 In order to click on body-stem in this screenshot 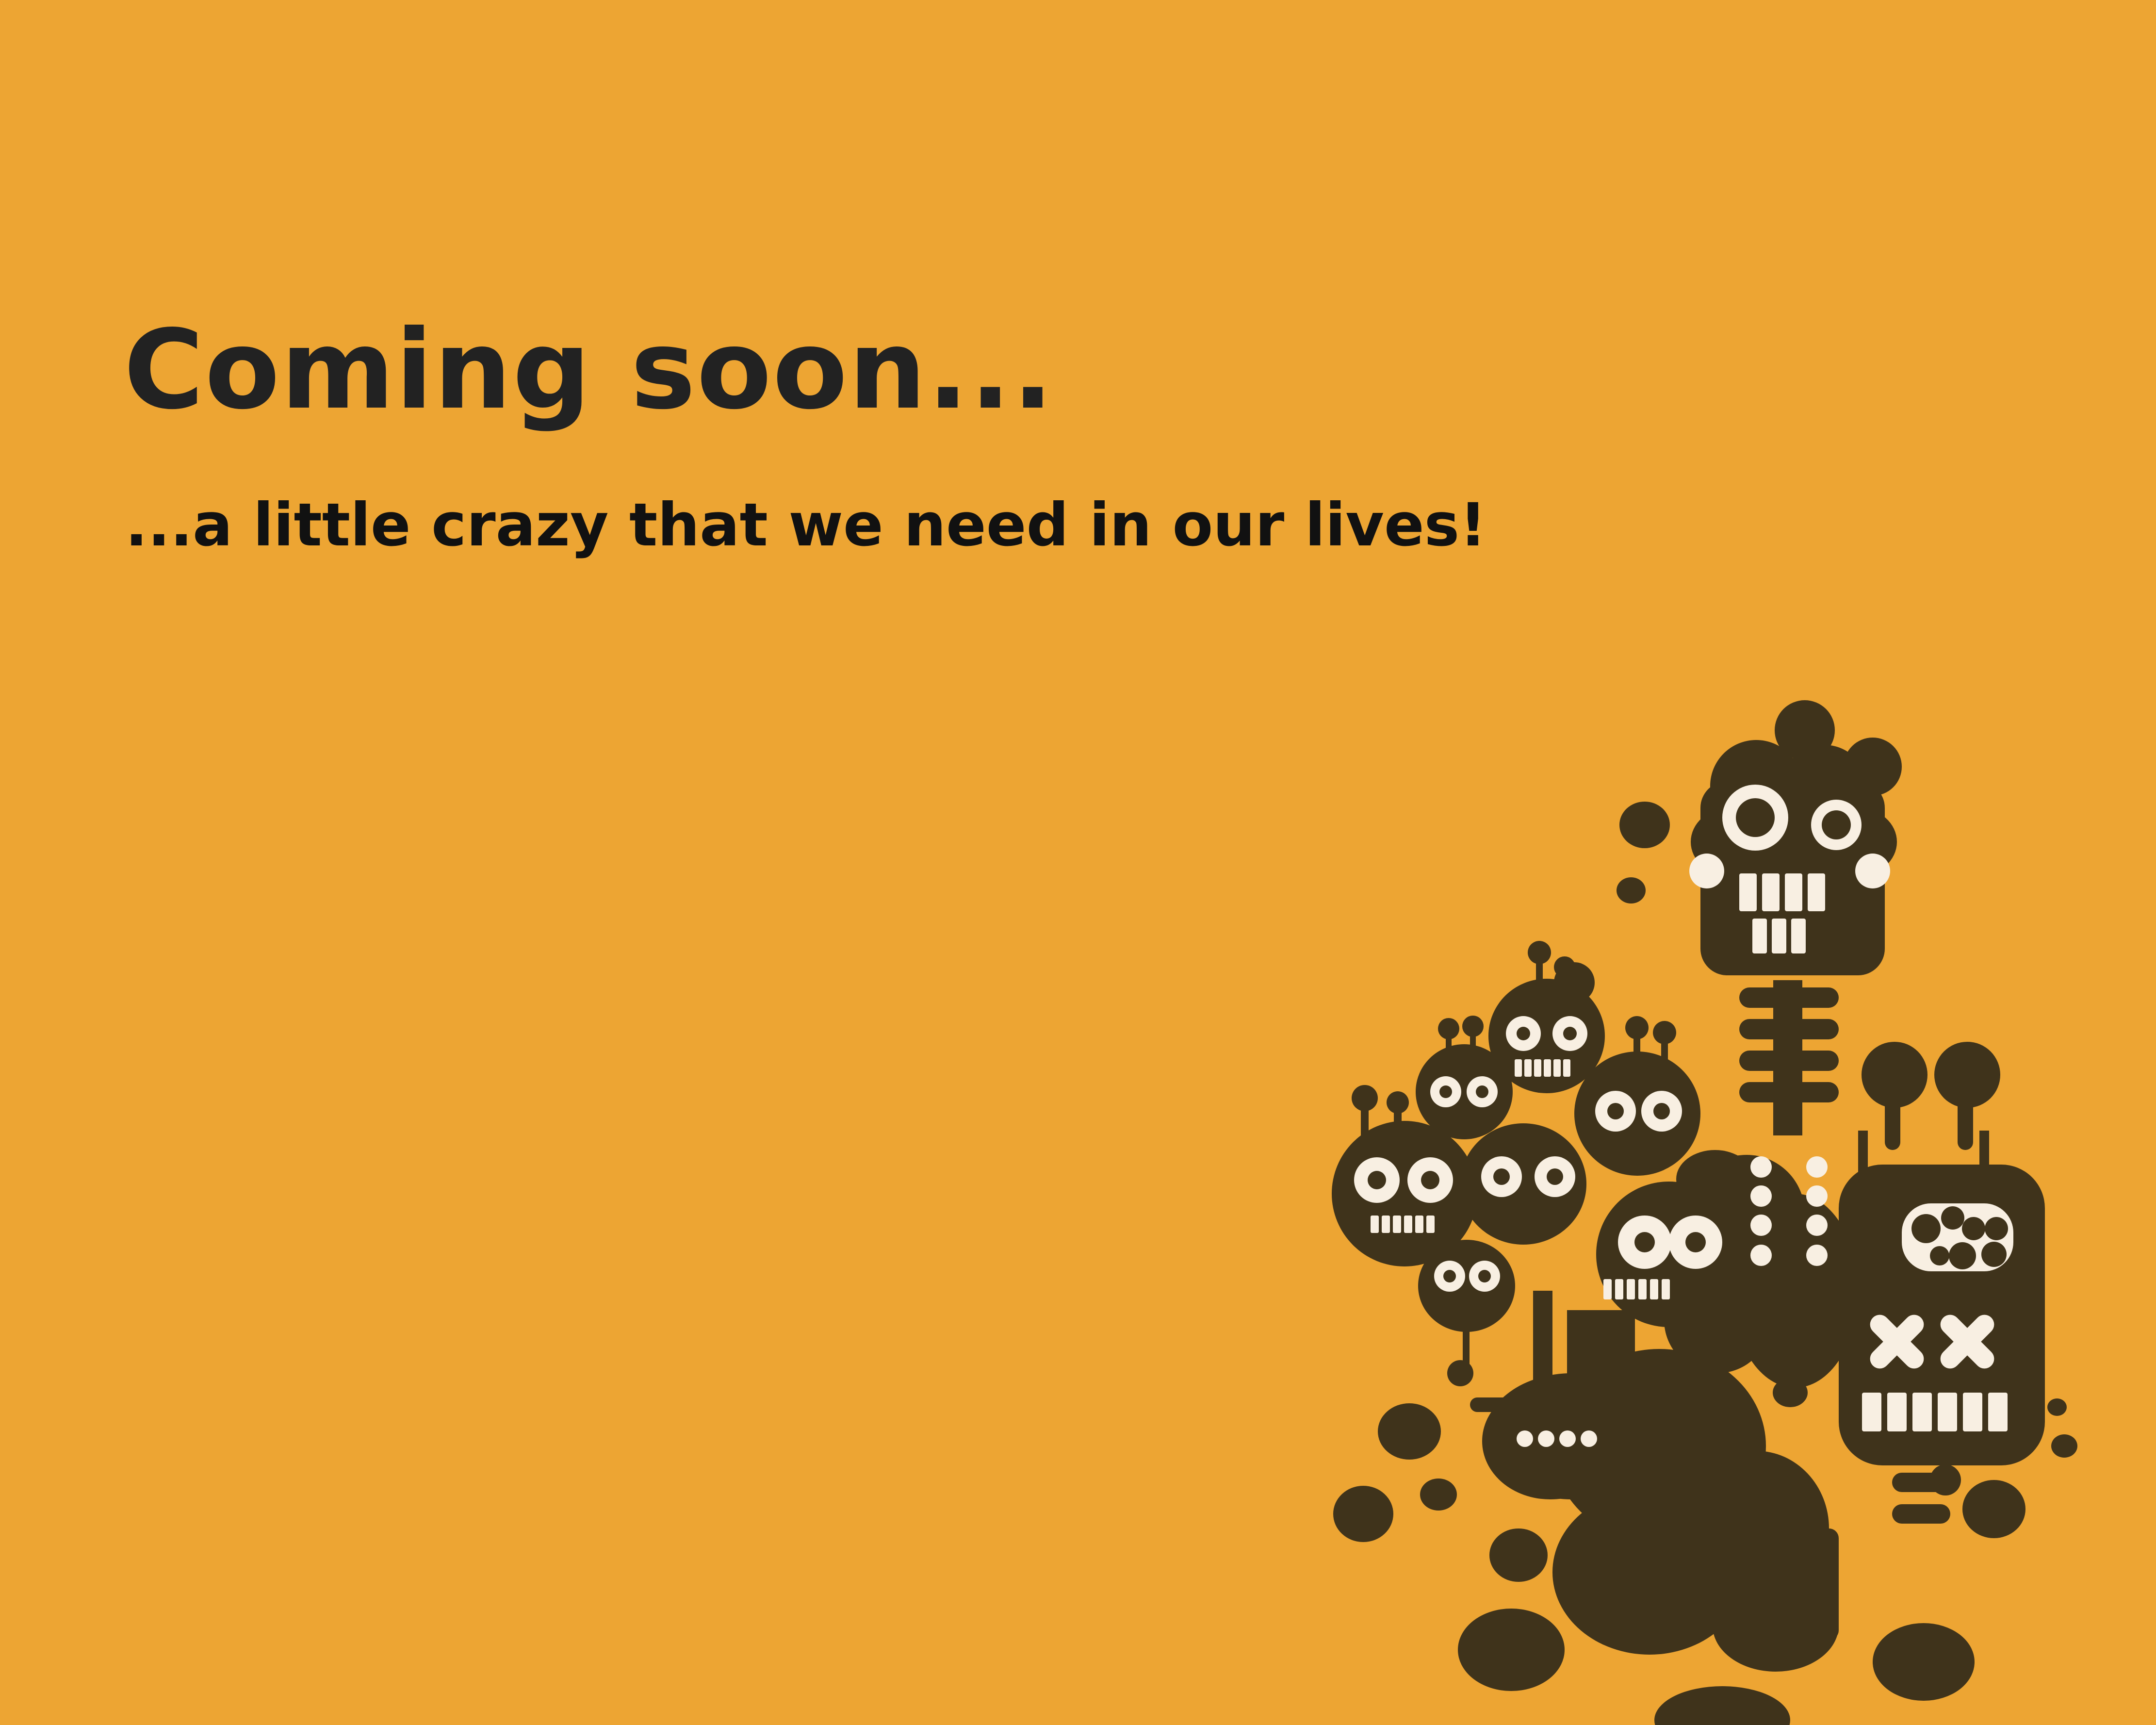, I will do `click(1795, 1584)`.